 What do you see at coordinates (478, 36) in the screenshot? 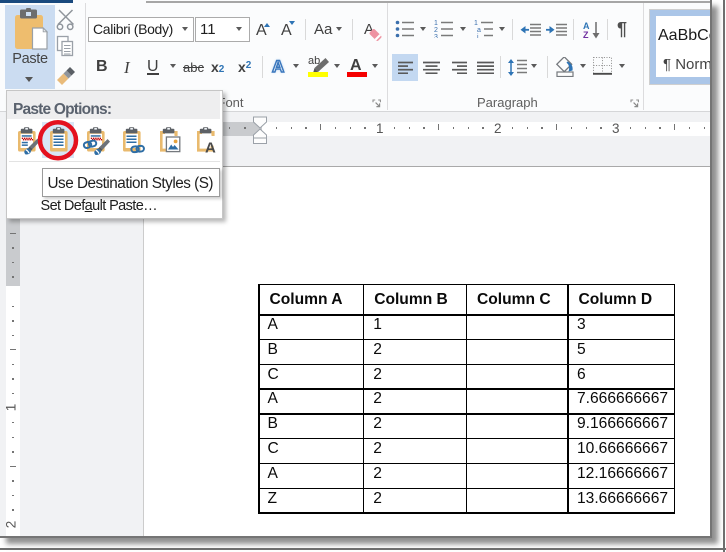
I see `svg-text: i` at bounding box center [478, 36].